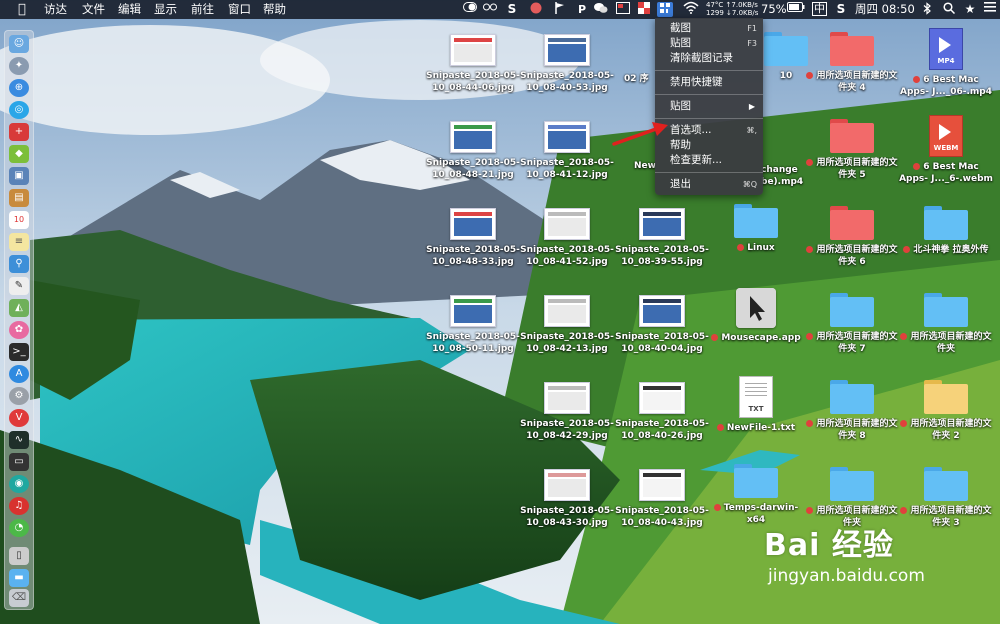 This screenshot has height=624, width=1000. What do you see at coordinates (19, 308) in the screenshot?
I see `maps-icon: ◭` at bounding box center [19, 308].